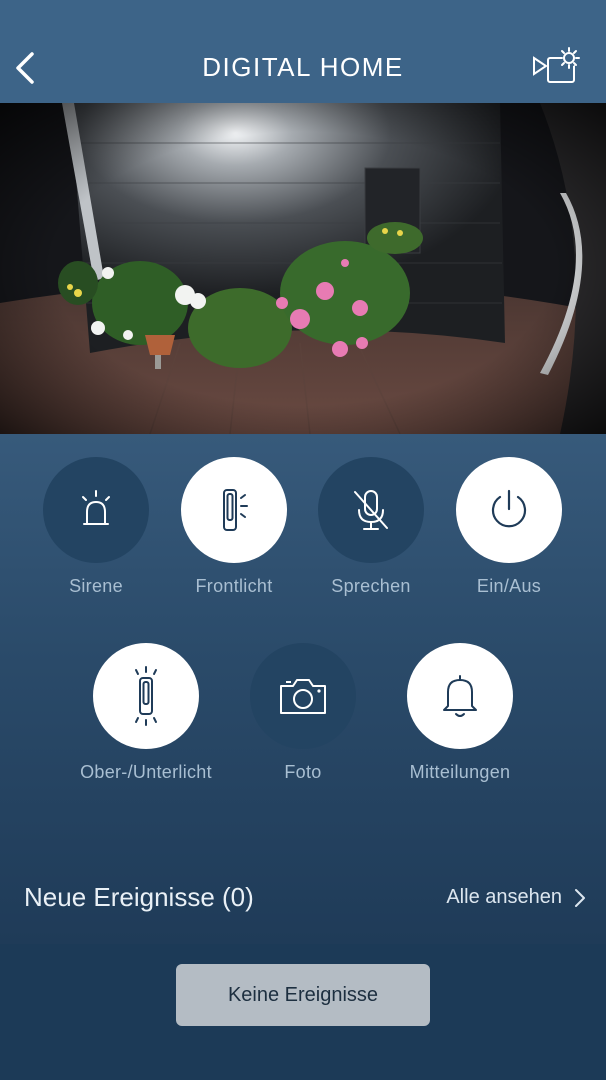 The image size is (606, 1080). I want to click on see-all-link: Alle ansehen, so click(516, 897).